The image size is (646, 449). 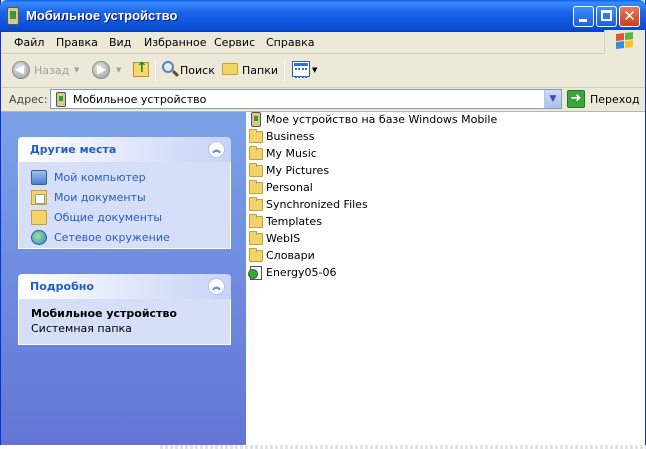 I want to click on file-item: Synchronized Files, so click(x=444, y=205).